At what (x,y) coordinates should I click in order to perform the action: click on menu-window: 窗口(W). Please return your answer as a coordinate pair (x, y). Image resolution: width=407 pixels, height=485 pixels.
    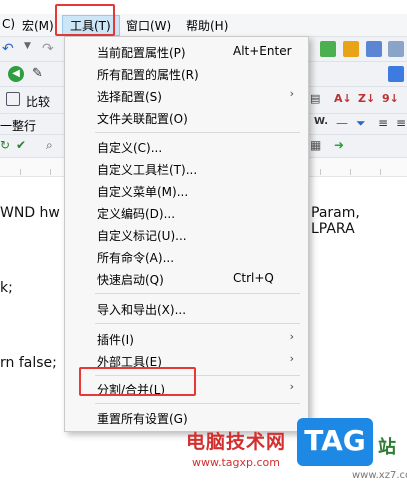
    Looking at the image, I should click on (148, 25).